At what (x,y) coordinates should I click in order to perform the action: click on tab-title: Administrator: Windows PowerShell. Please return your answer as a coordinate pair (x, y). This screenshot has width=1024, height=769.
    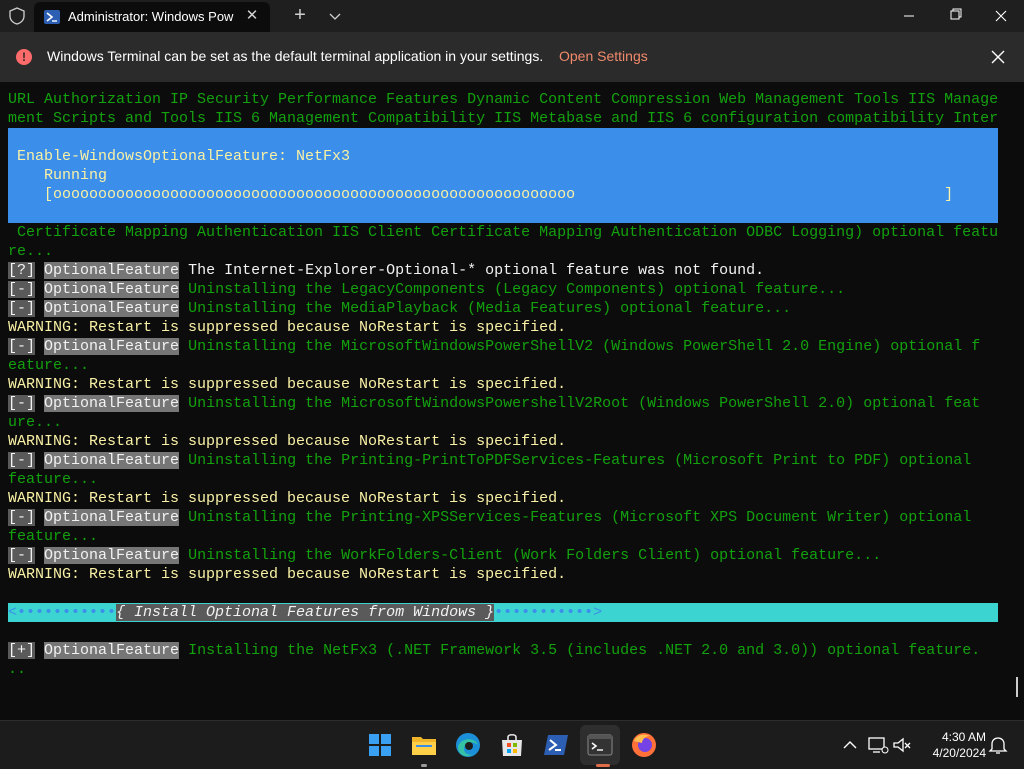
    Looking at the image, I should click on (151, 16).